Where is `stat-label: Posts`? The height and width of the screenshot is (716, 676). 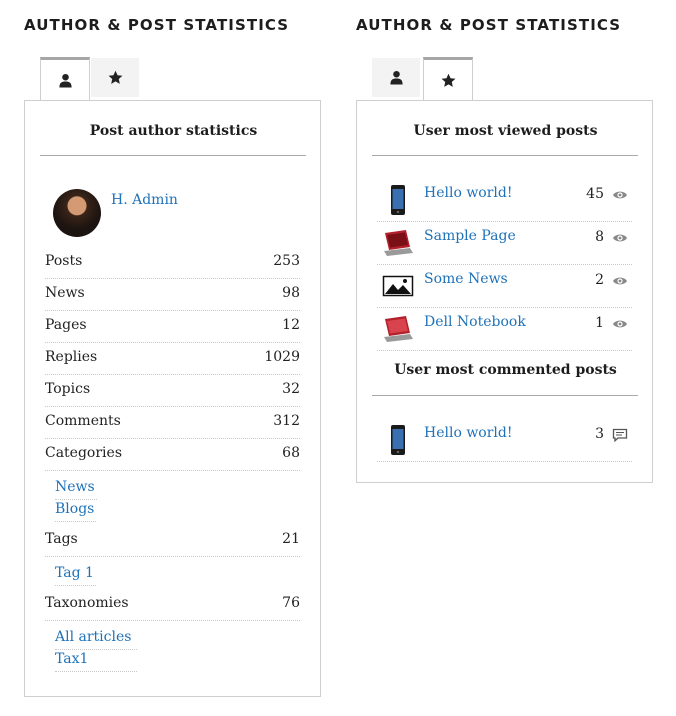
stat-label: Posts is located at coordinates (64, 261).